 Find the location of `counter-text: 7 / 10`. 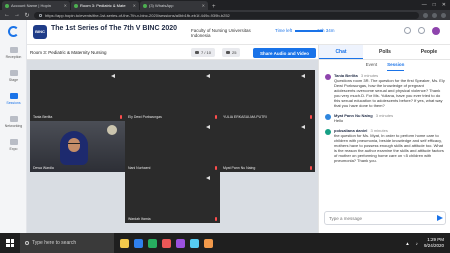

counter-text: 7 / 10 is located at coordinates (206, 52).